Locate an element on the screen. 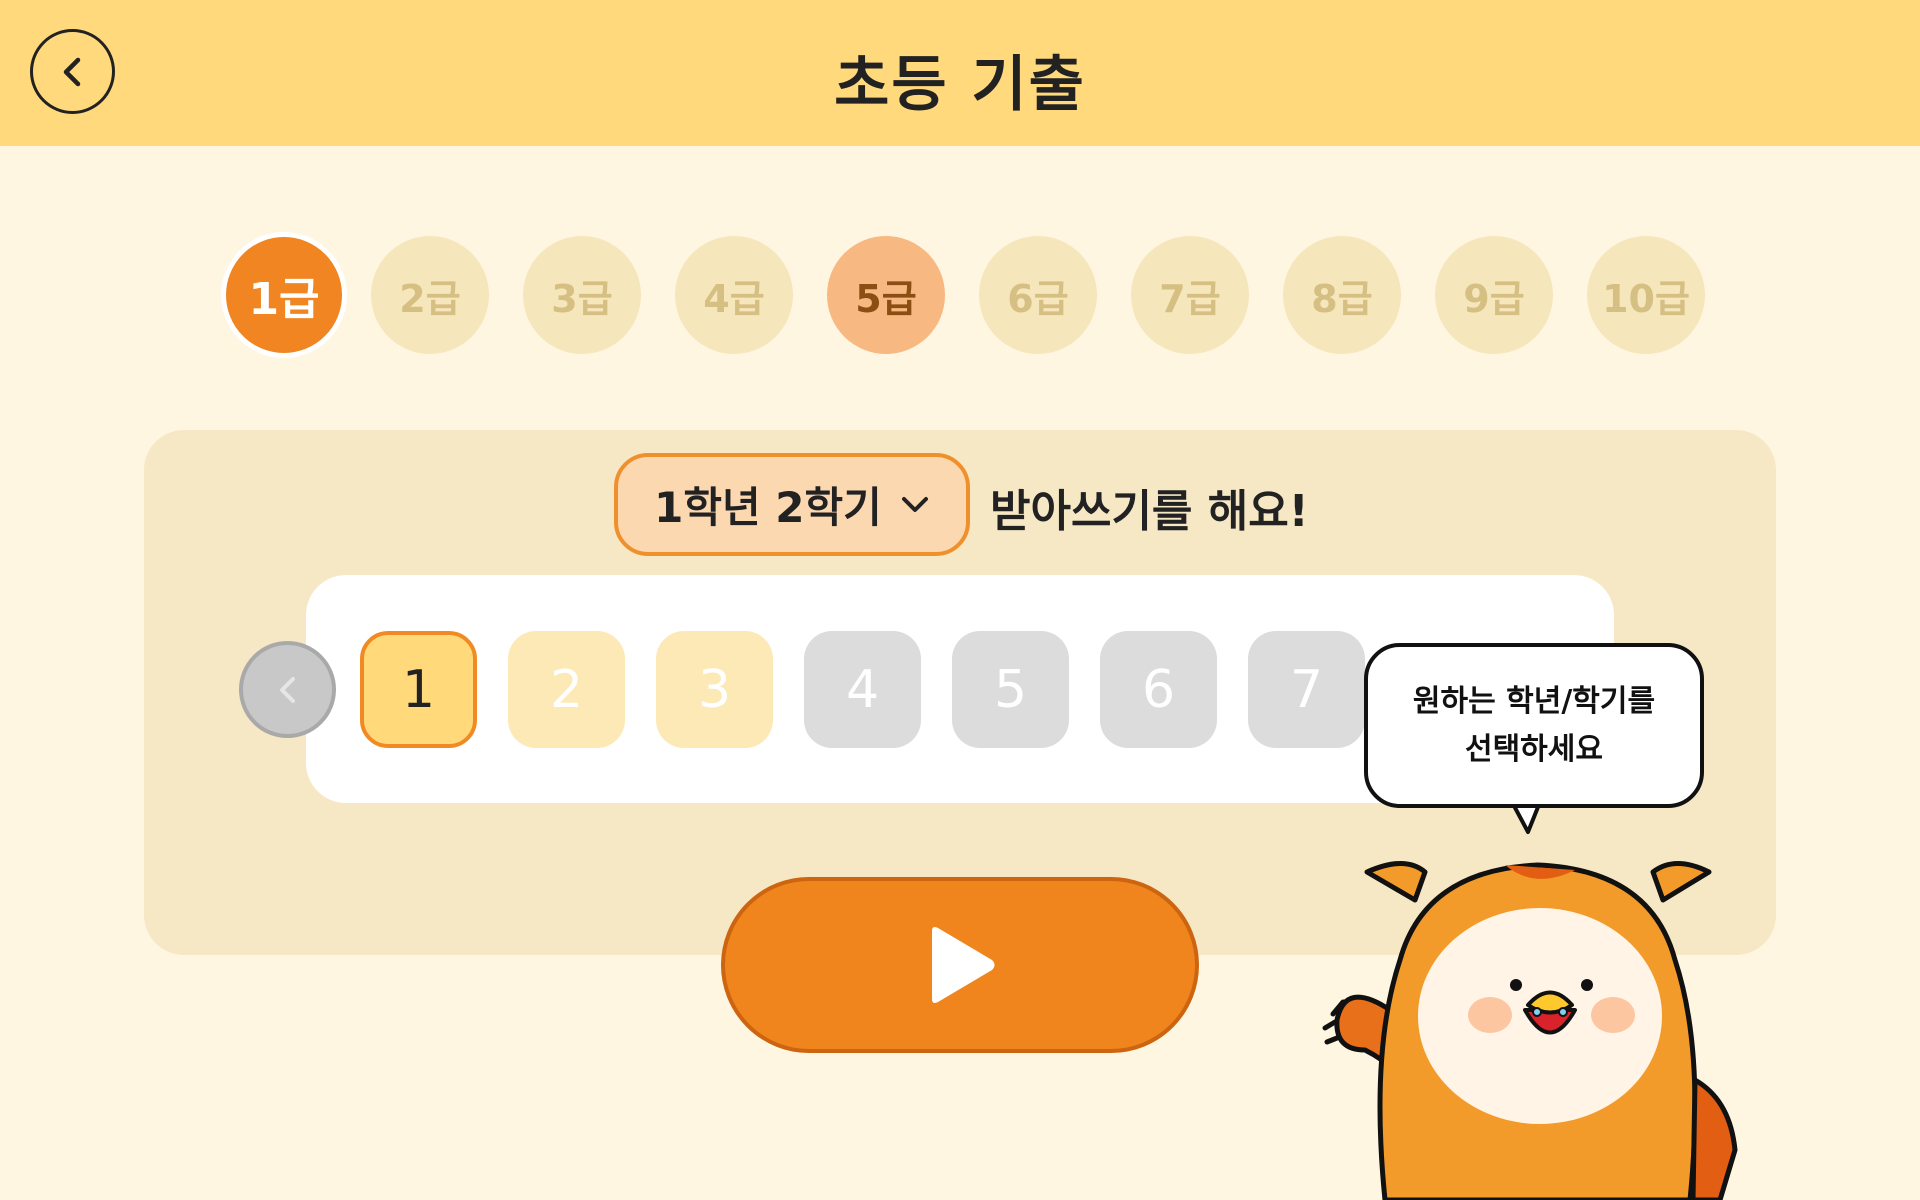  header-bar: 초등 기출 is located at coordinates (960, 73).